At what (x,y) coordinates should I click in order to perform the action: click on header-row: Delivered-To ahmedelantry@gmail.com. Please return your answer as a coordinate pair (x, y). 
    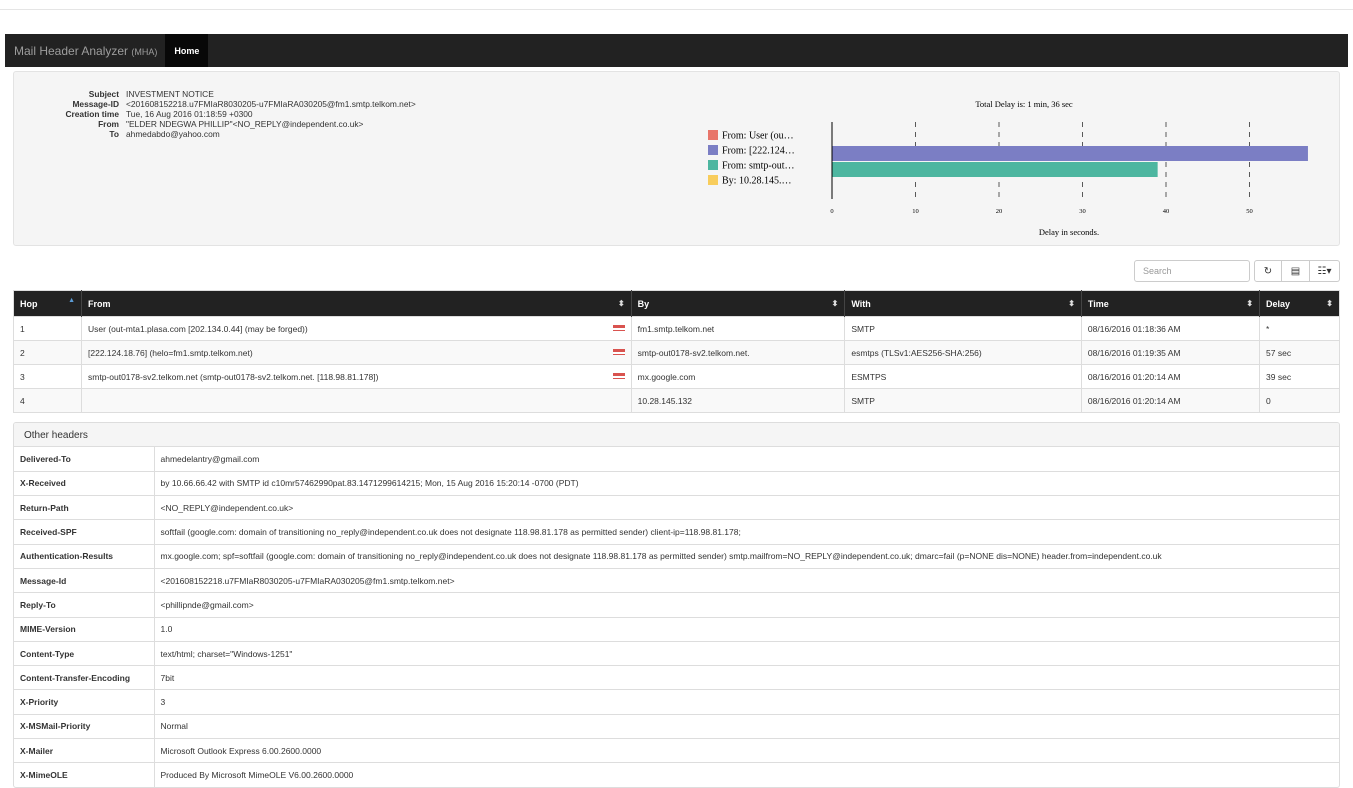
    Looking at the image, I should click on (676, 459).